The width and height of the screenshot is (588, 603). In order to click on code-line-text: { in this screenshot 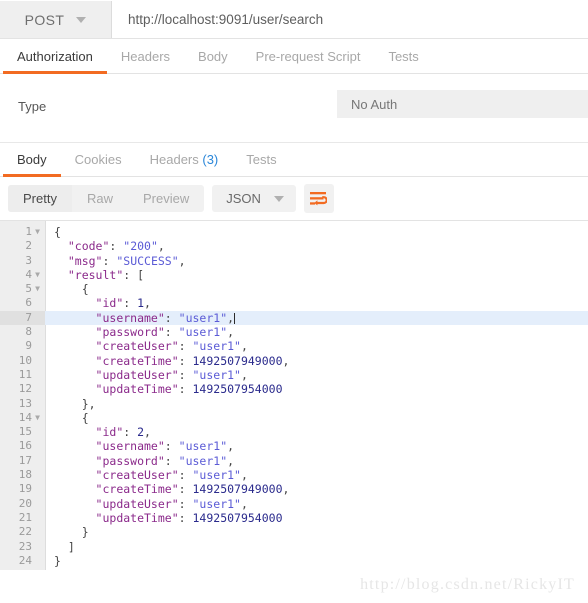, I will do `click(53, 232)`.